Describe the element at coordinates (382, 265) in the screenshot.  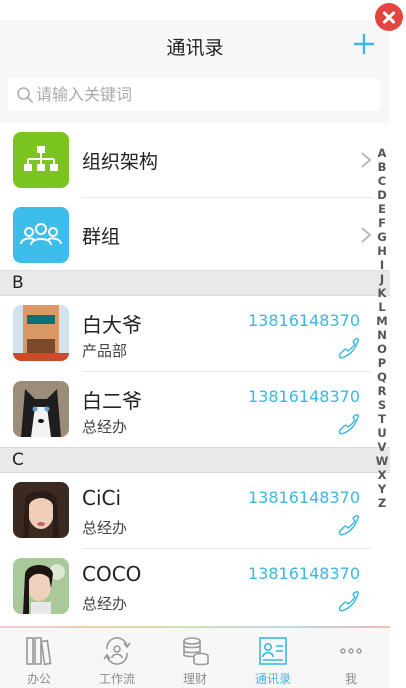
I see `alphabet-index-letter: I` at that location.